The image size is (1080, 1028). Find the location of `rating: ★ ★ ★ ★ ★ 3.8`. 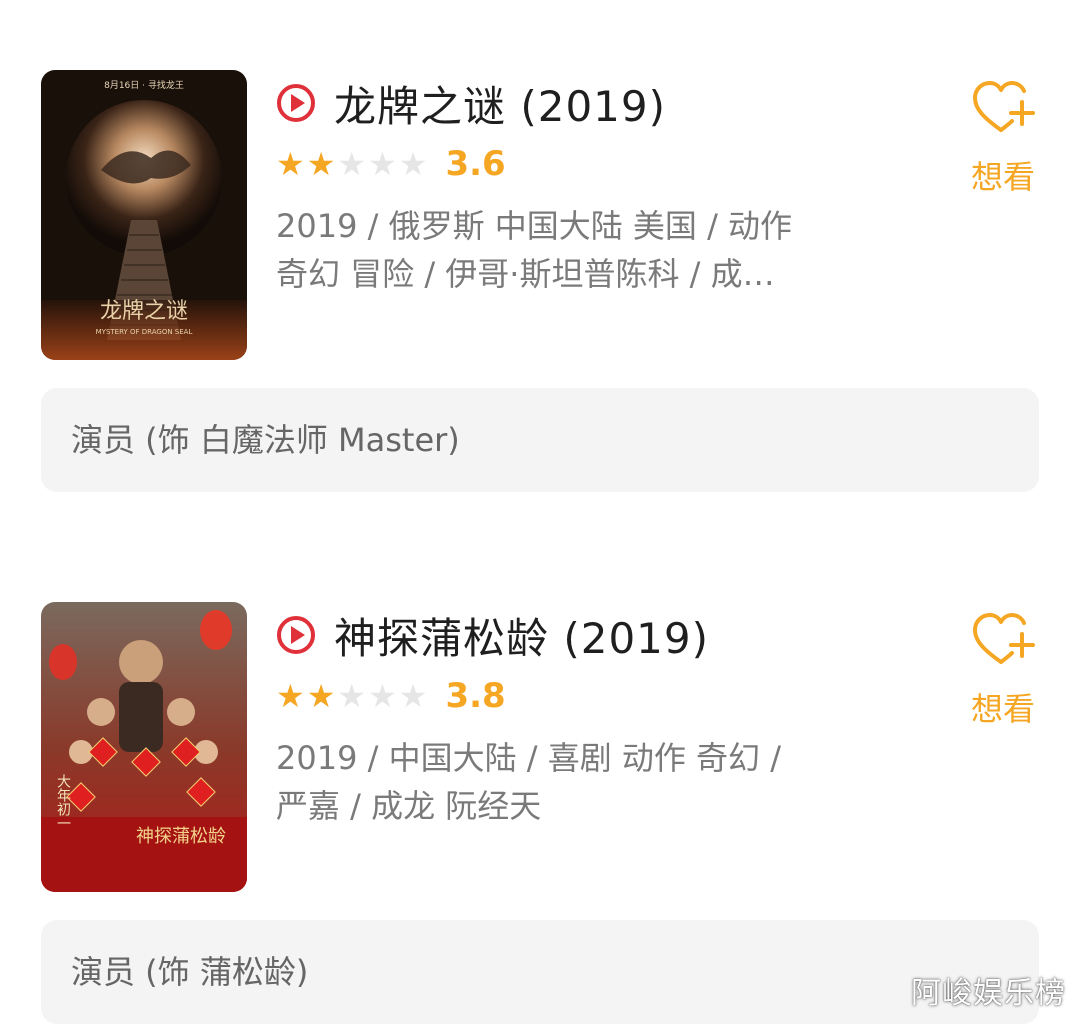

rating: ★ ★ ★ ★ ★ 3.8 is located at coordinates (596, 696).